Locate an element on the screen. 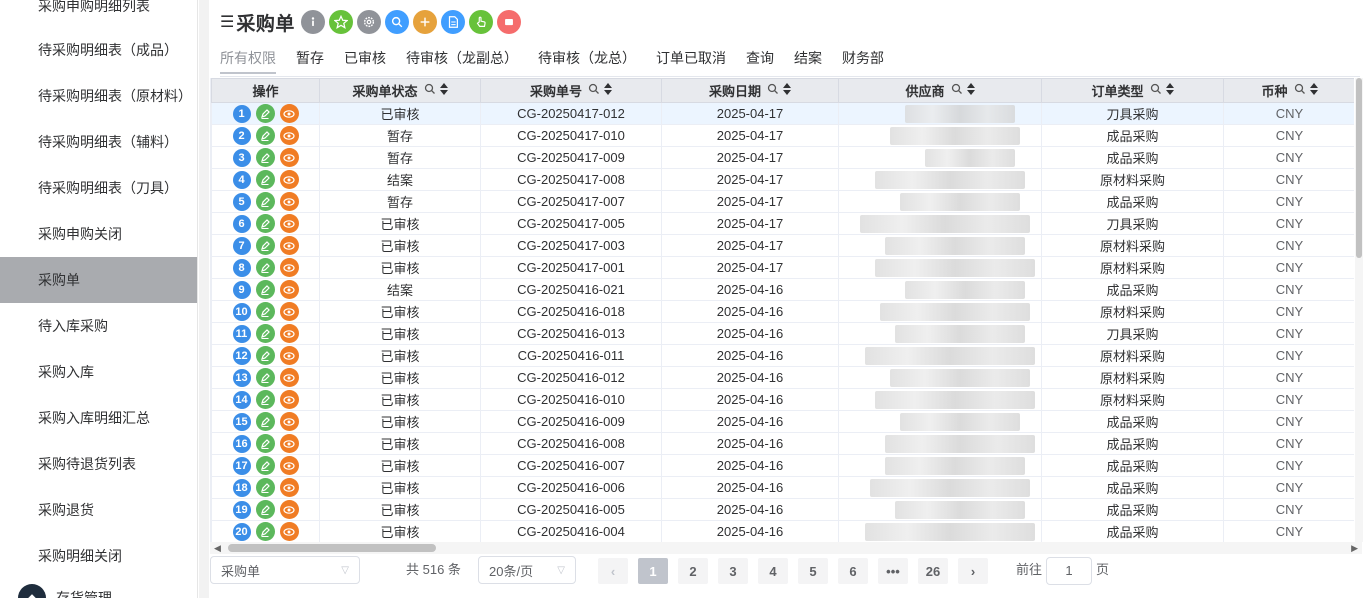 The width and height of the screenshot is (1364, 598). table-row: 19 已审核 CG-20250416-005 2025-04-16 成品采购 CNY is located at coordinates (782, 509).